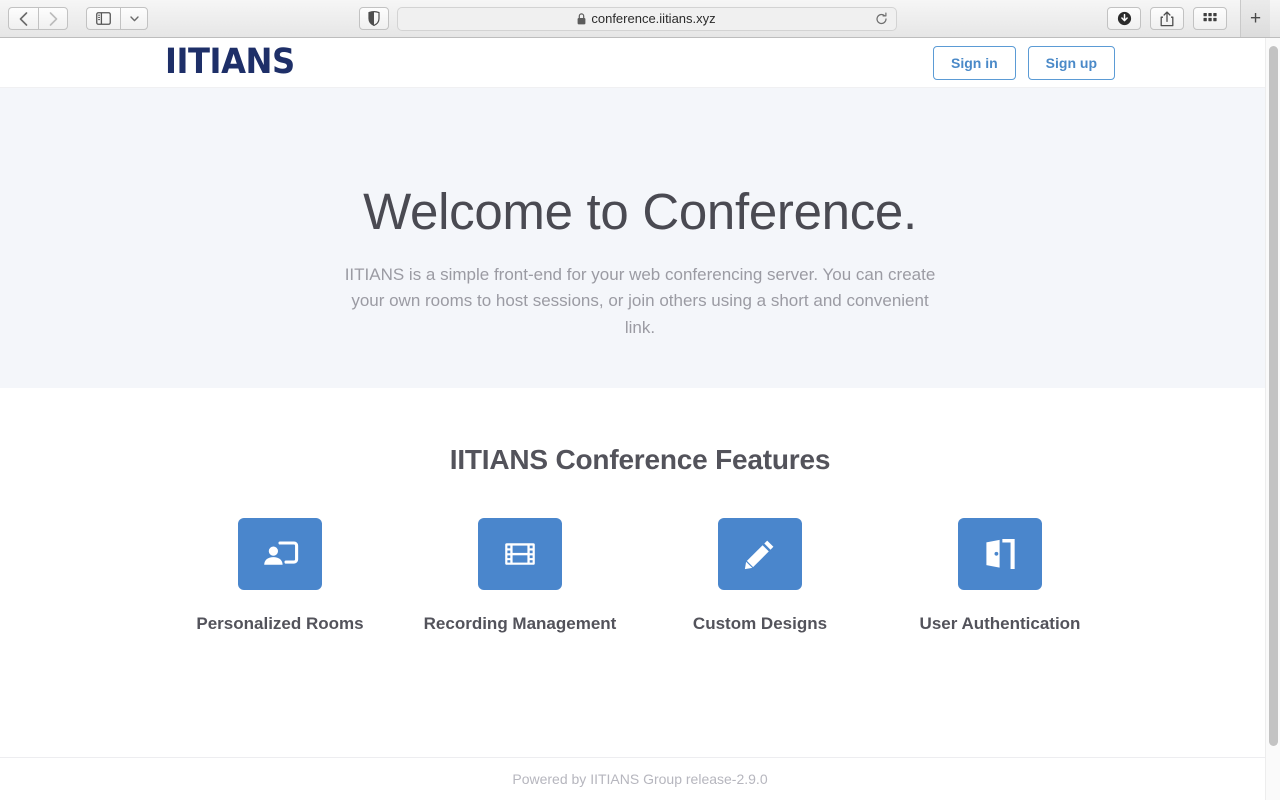 This screenshot has height=800, width=1280. What do you see at coordinates (78, 18) in the screenshot?
I see `browser-nav-group` at bounding box center [78, 18].